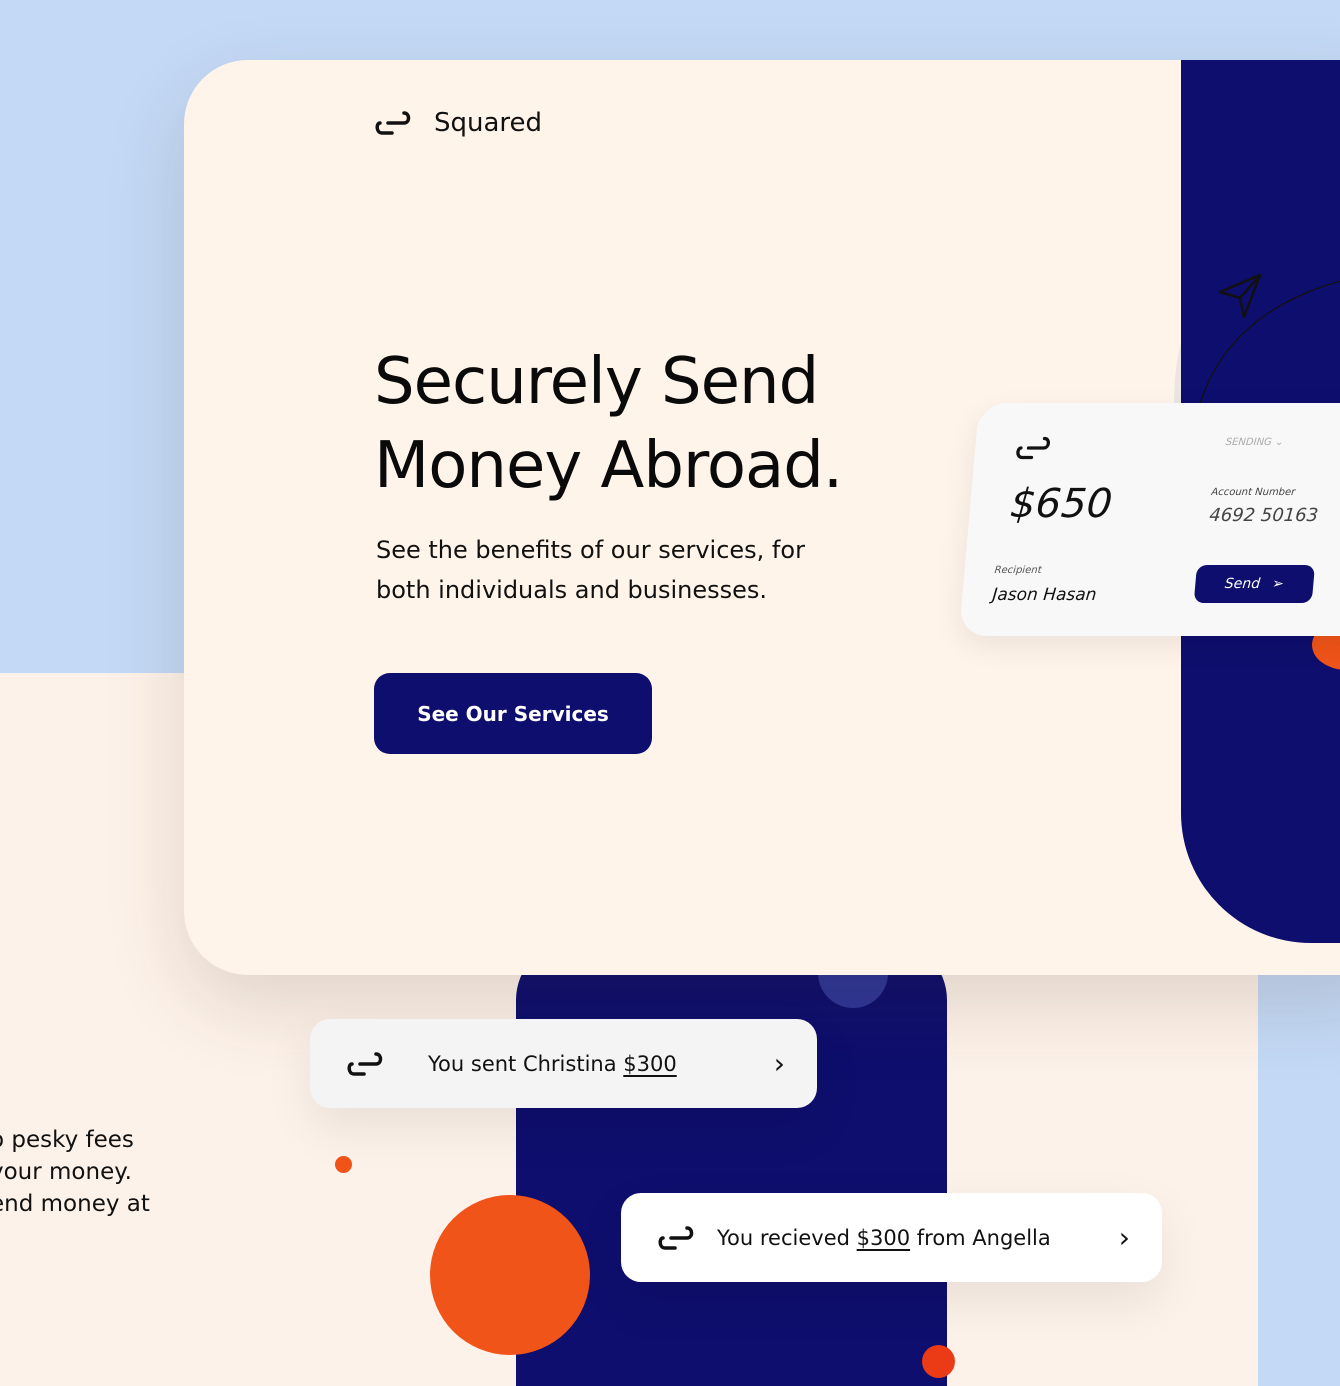 The height and width of the screenshot is (1386, 1340). I want to click on paper-plane-icon: ➢, so click(1278, 584).